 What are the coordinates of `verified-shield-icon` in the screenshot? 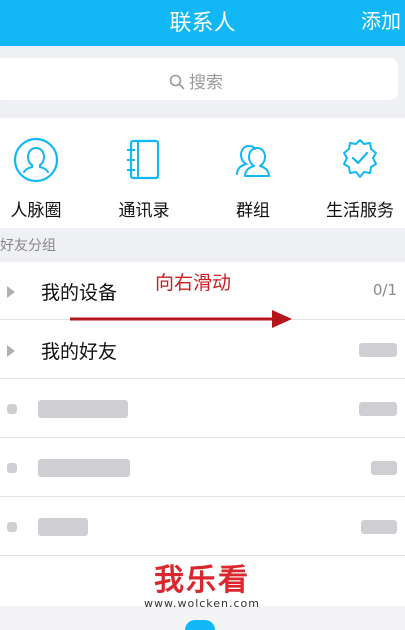 It's located at (360, 158).